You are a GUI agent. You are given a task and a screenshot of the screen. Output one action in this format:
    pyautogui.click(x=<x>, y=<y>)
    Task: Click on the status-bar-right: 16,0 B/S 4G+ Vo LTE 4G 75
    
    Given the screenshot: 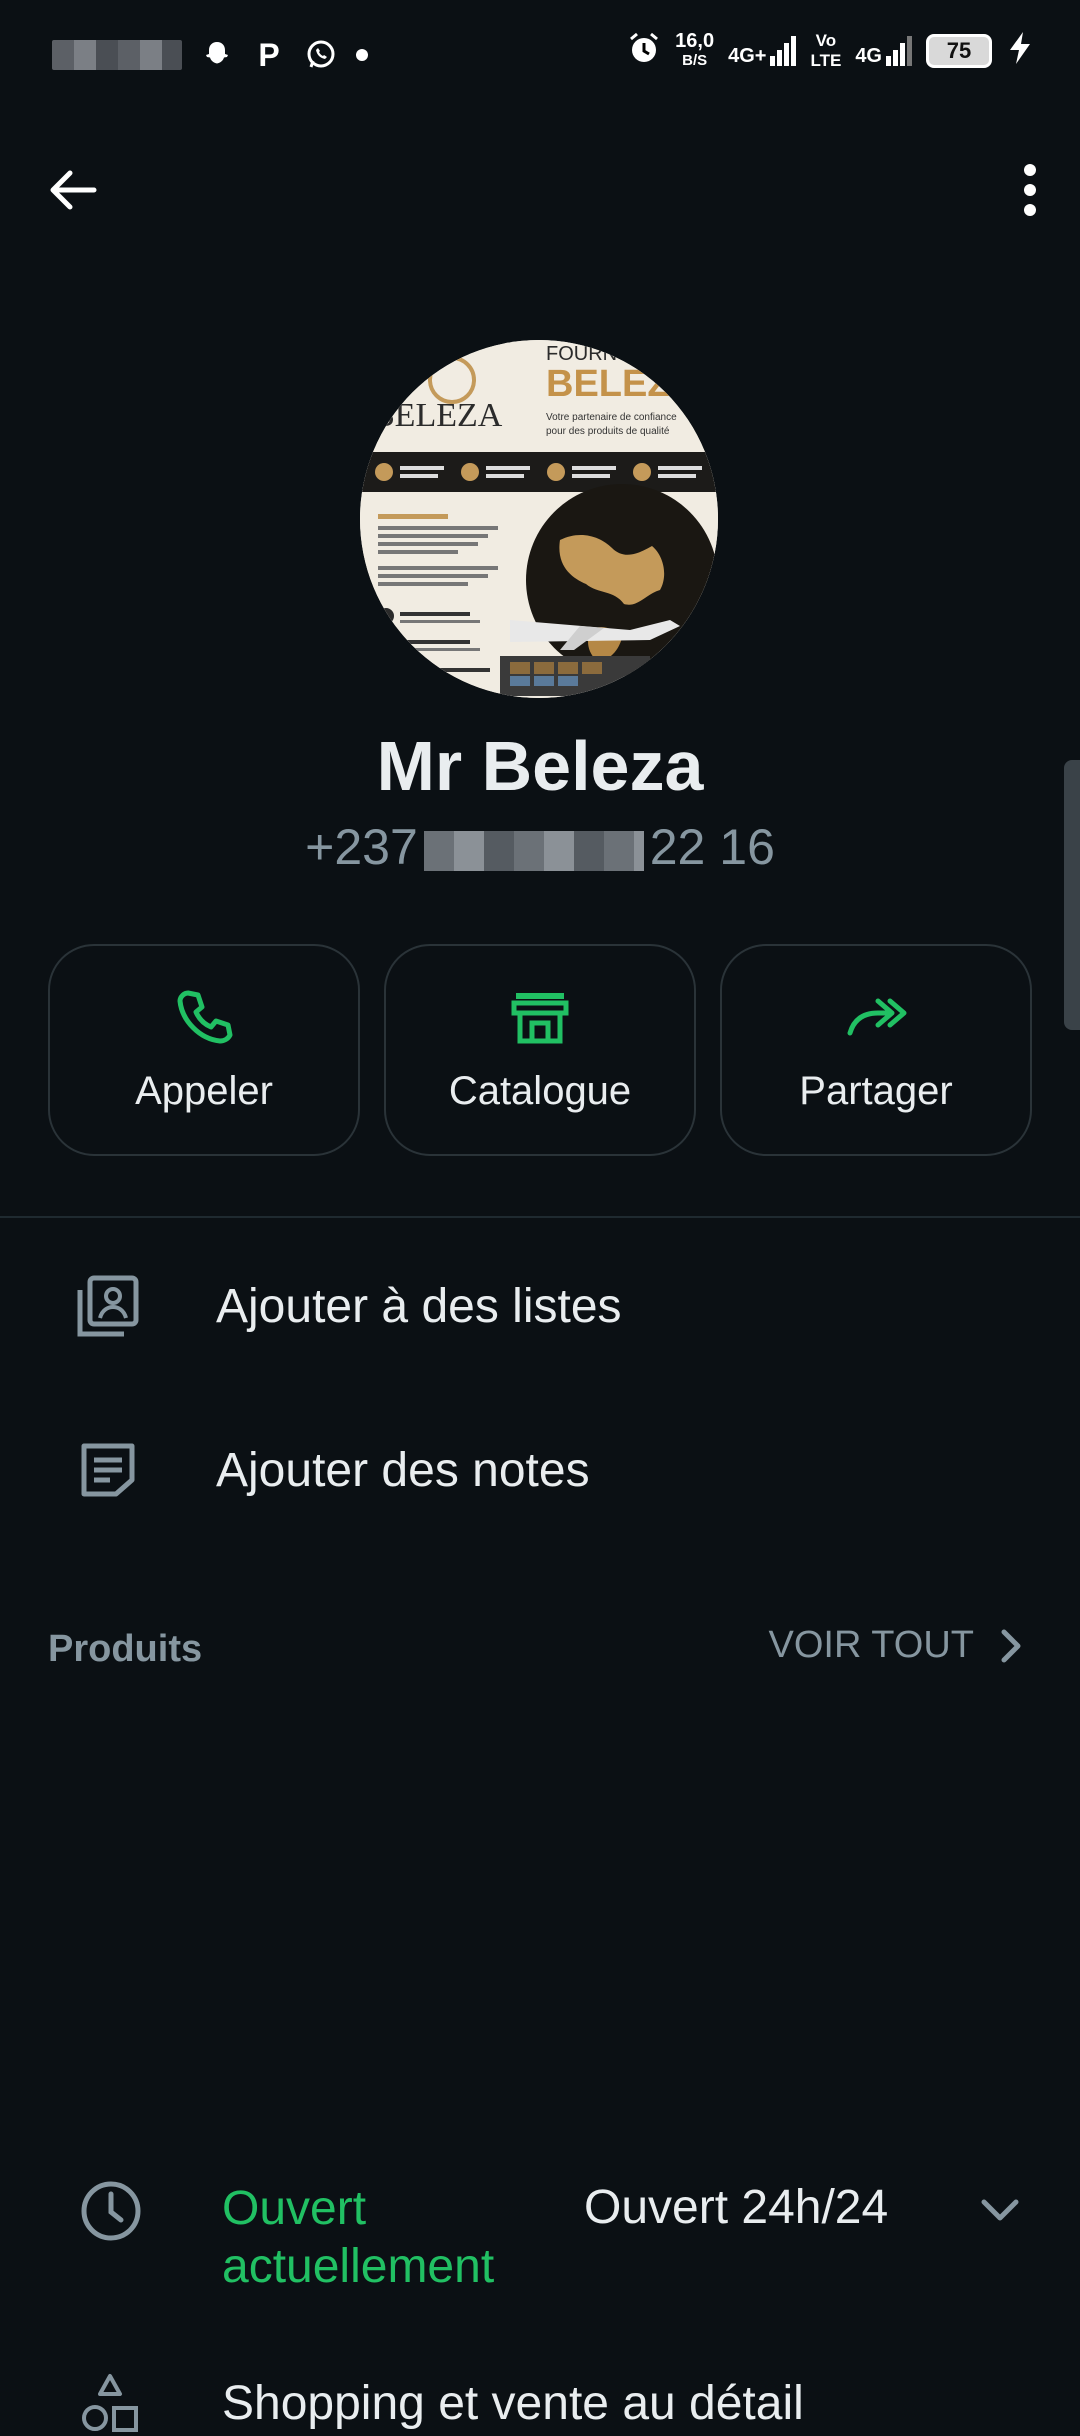 What is the action you would take?
    pyautogui.click(x=830, y=50)
    